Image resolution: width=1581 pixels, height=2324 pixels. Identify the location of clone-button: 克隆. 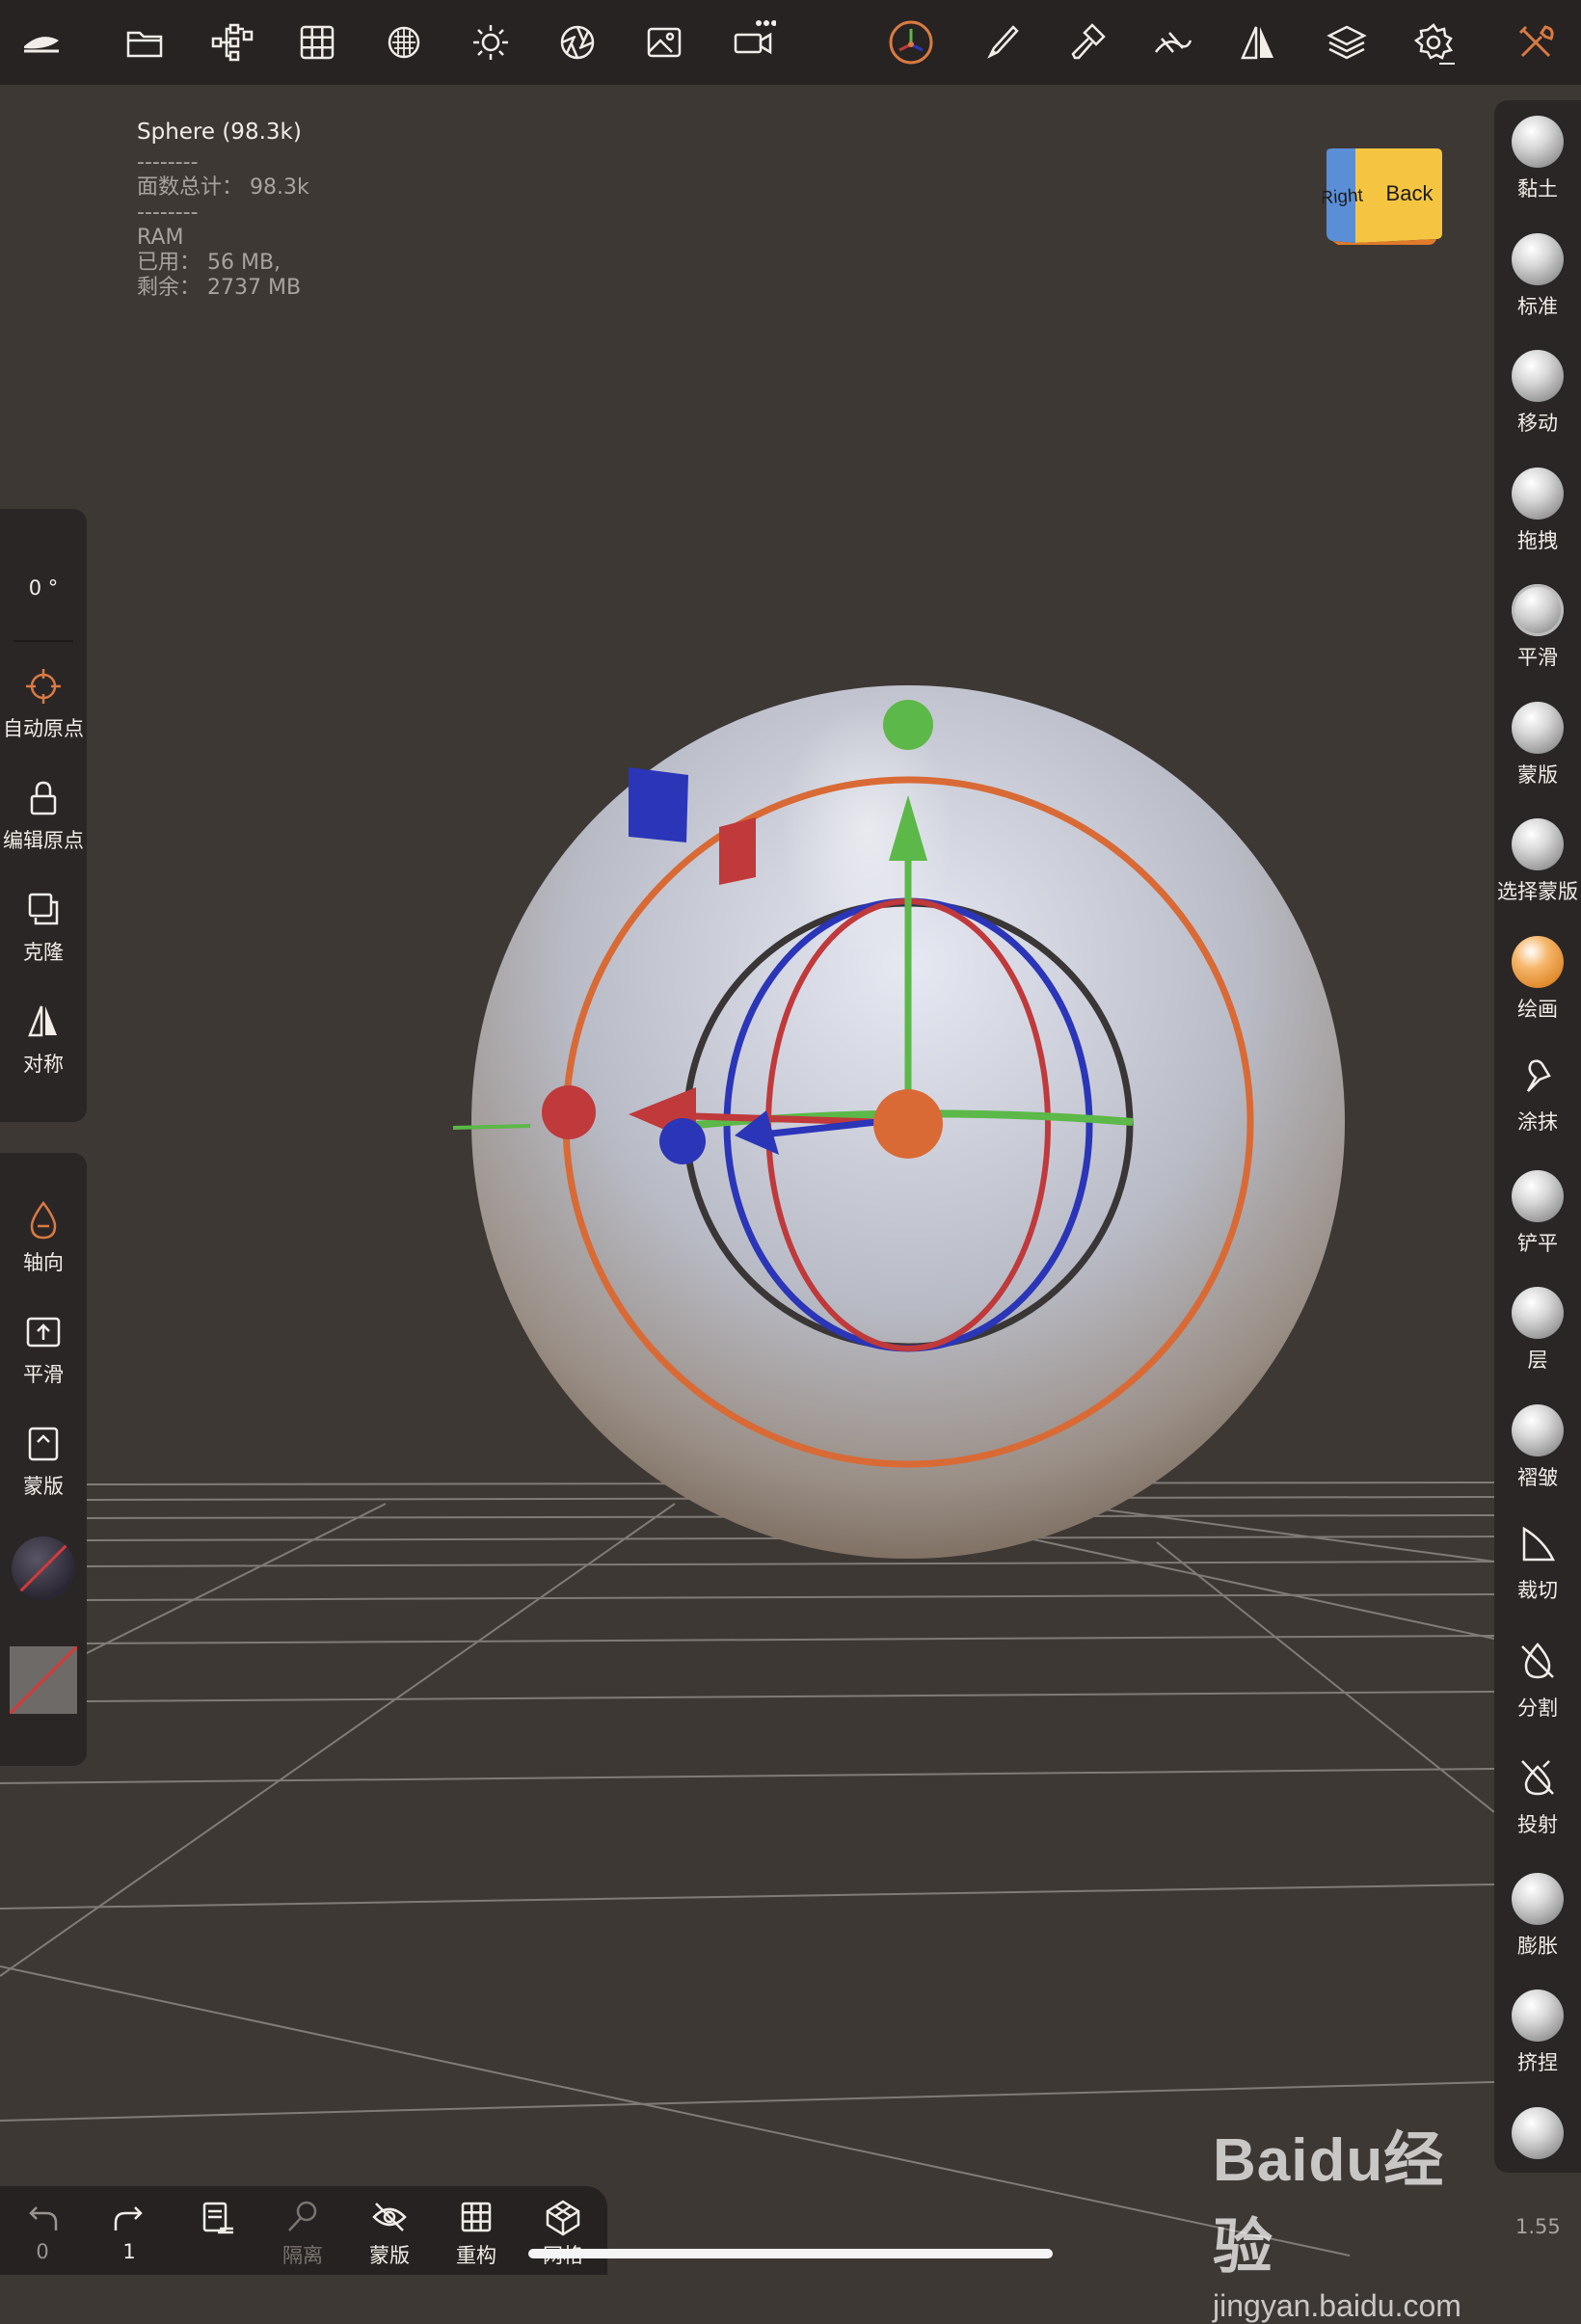
(43, 927).